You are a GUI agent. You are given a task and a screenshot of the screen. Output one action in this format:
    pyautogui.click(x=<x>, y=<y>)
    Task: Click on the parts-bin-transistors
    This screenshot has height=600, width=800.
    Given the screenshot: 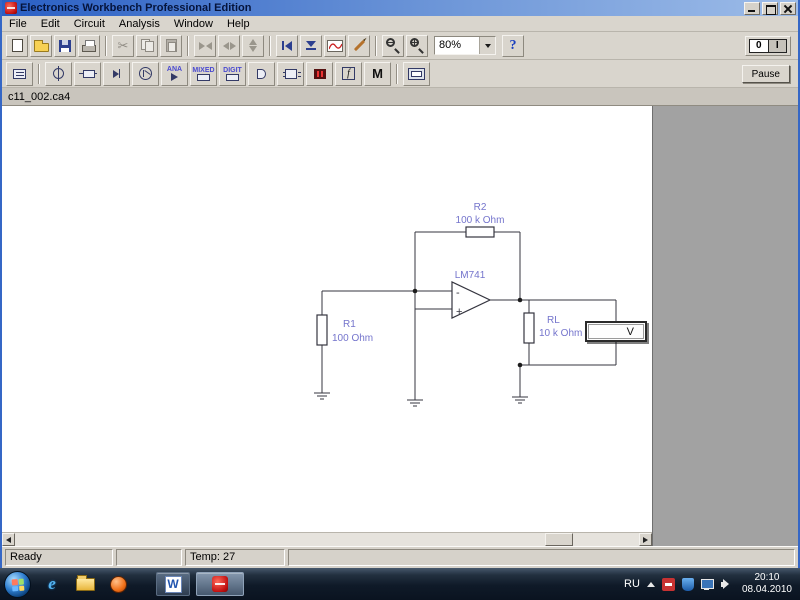 What is the action you would take?
    pyautogui.click(x=145, y=73)
    